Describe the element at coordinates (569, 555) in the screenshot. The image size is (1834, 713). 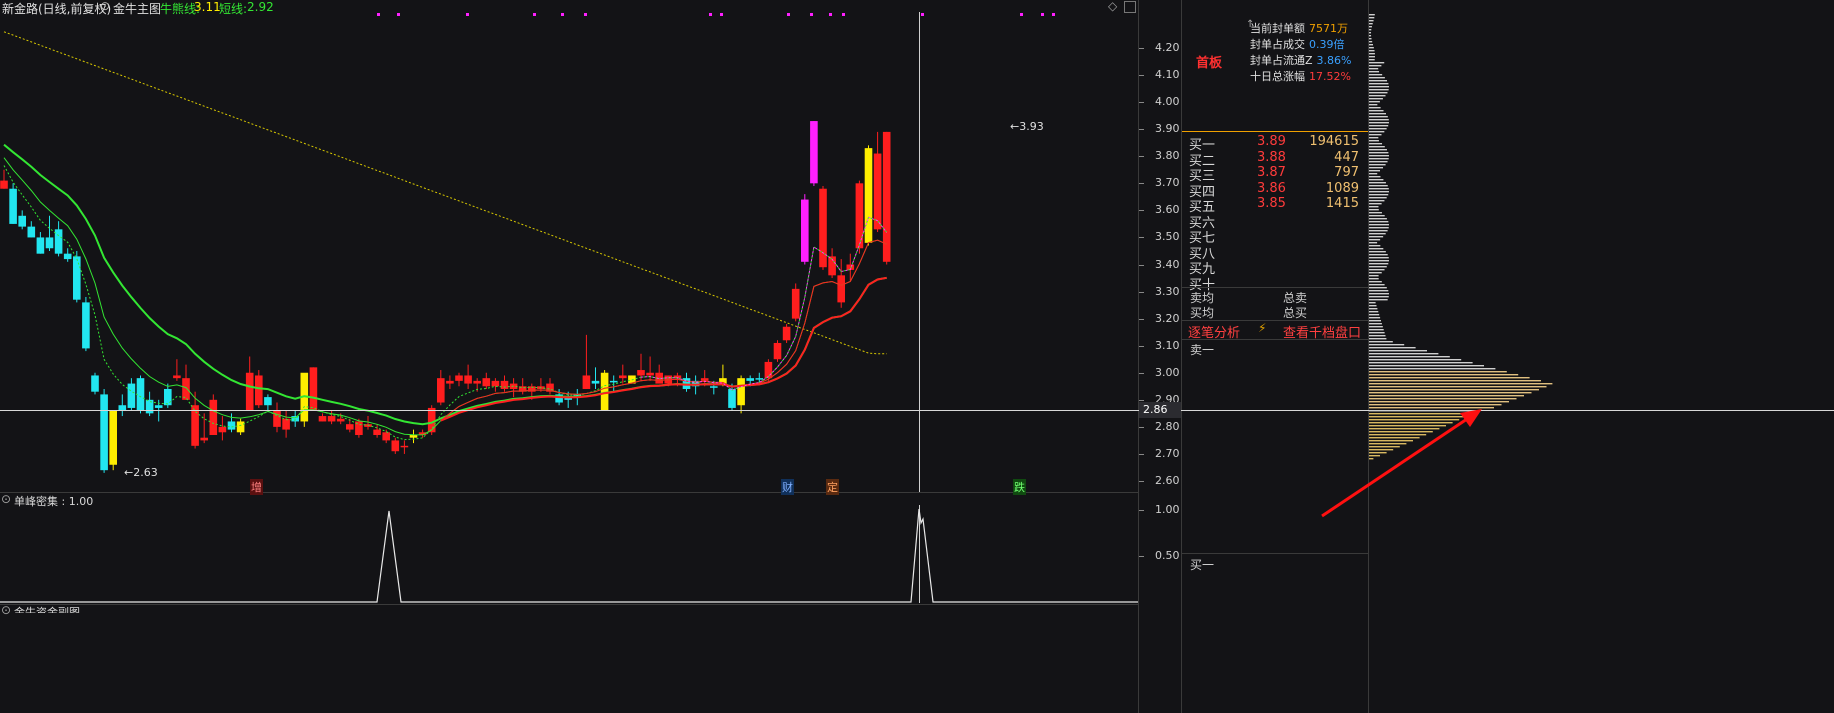
I see `peak-density-chart` at that location.